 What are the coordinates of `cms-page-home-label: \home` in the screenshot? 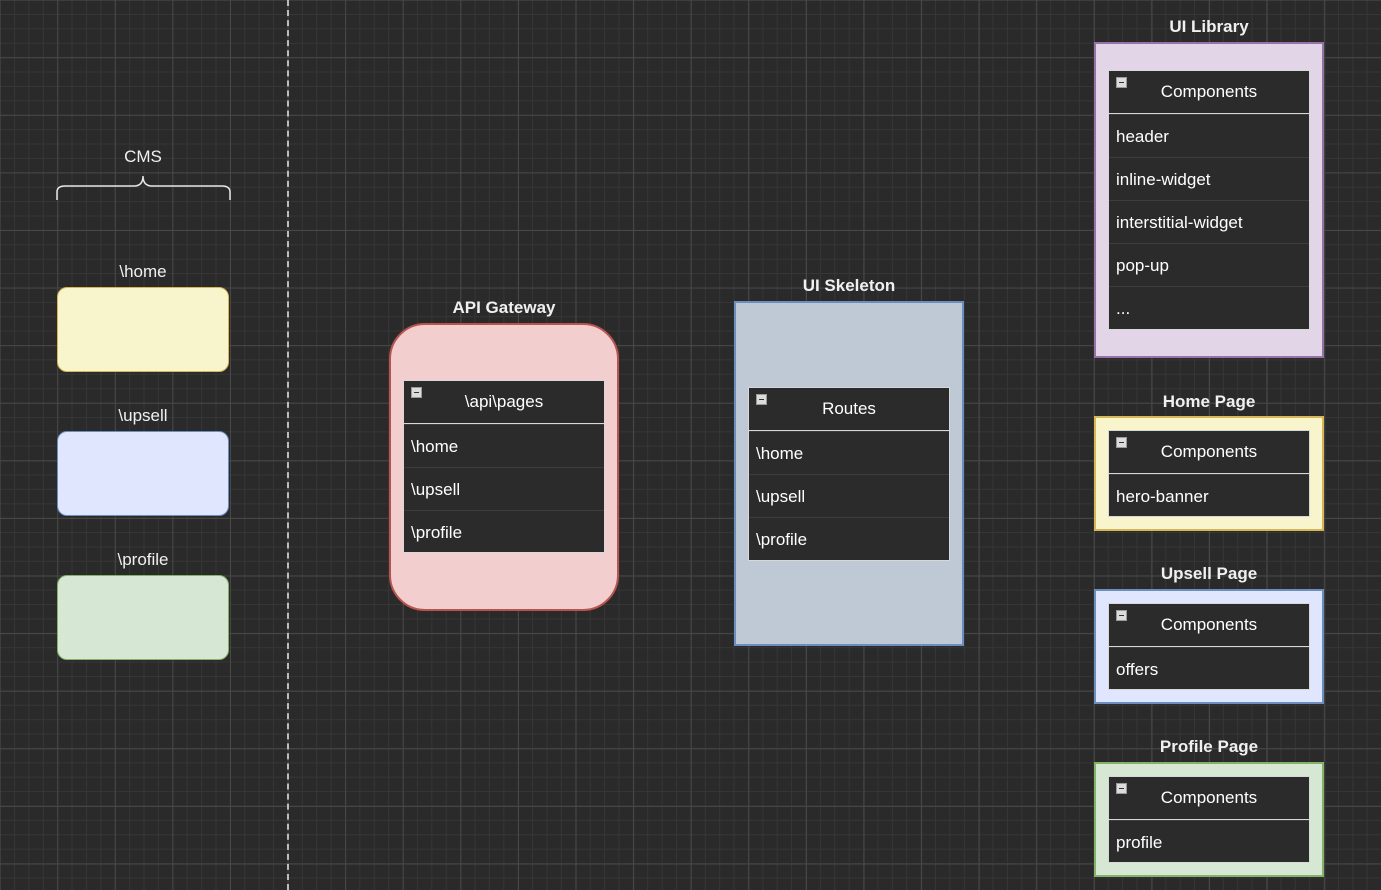 It's located at (143, 271).